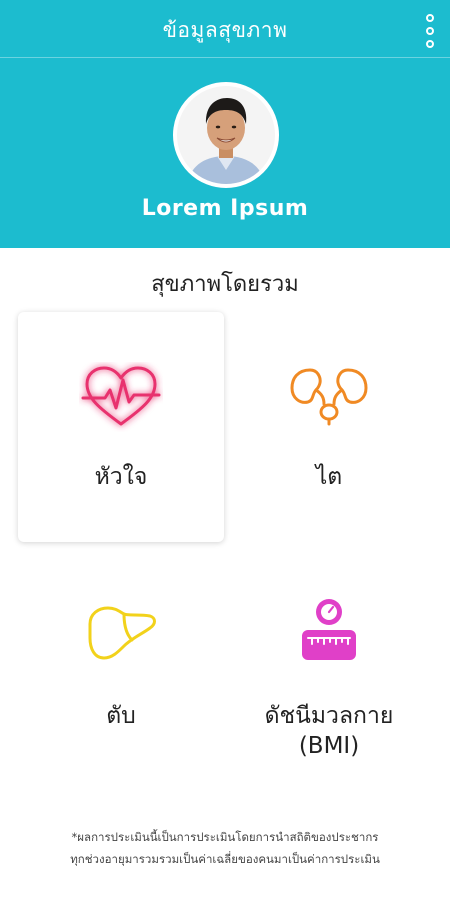 The width and height of the screenshot is (450, 900). I want to click on health-item-kidney: ไต, so click(329, 427).